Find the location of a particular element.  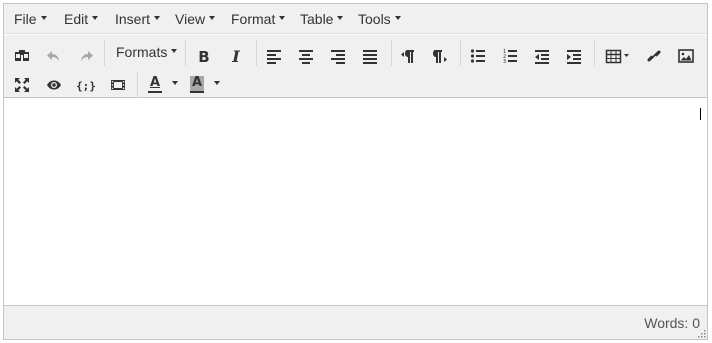

outdent-button is located at coordinates (542, 56).